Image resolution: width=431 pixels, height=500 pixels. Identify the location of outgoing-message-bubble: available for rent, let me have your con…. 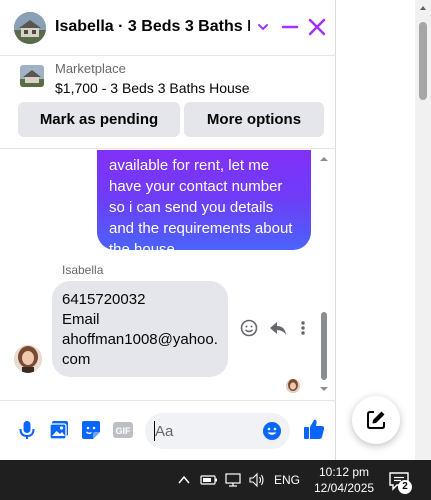
(204, 204).